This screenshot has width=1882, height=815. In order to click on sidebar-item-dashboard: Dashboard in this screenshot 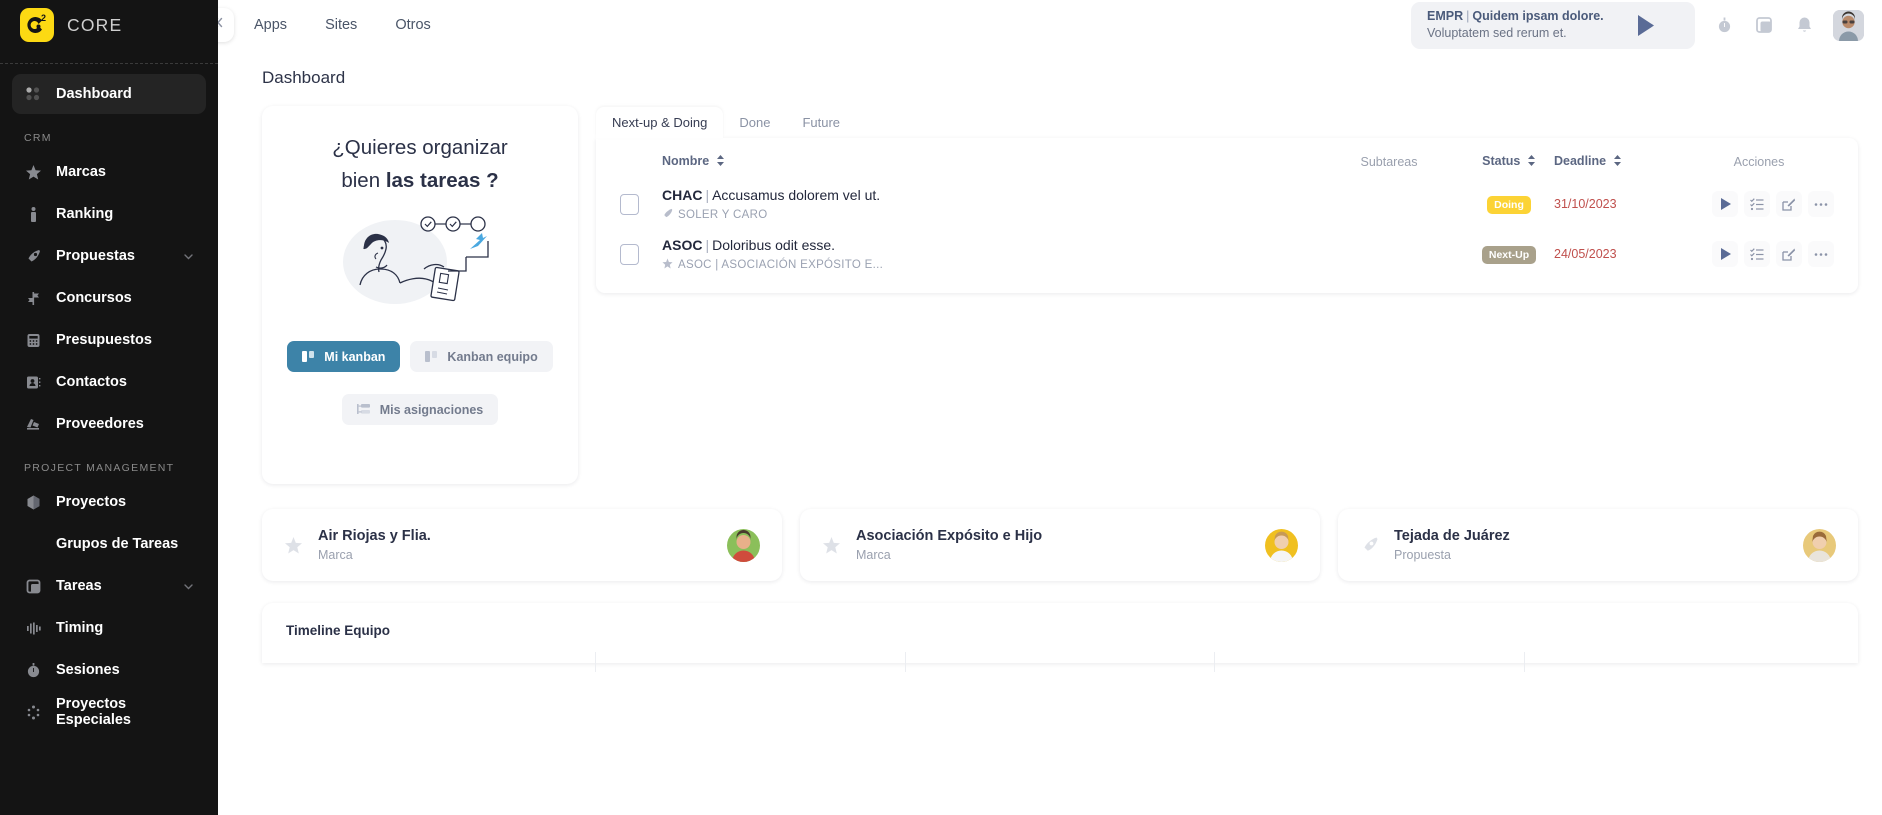, I will do `click(109, 94)`.